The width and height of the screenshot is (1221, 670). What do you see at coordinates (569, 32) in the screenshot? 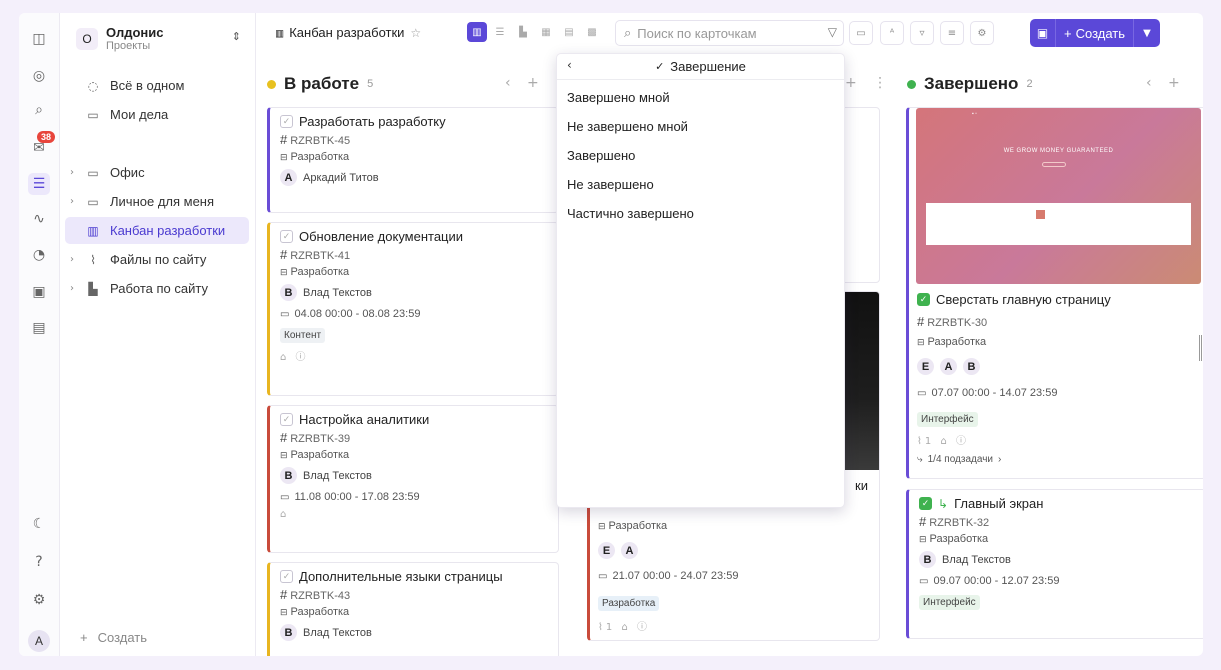
I see `timeline-view-icon: ▤` at bounding box center [569, 32].